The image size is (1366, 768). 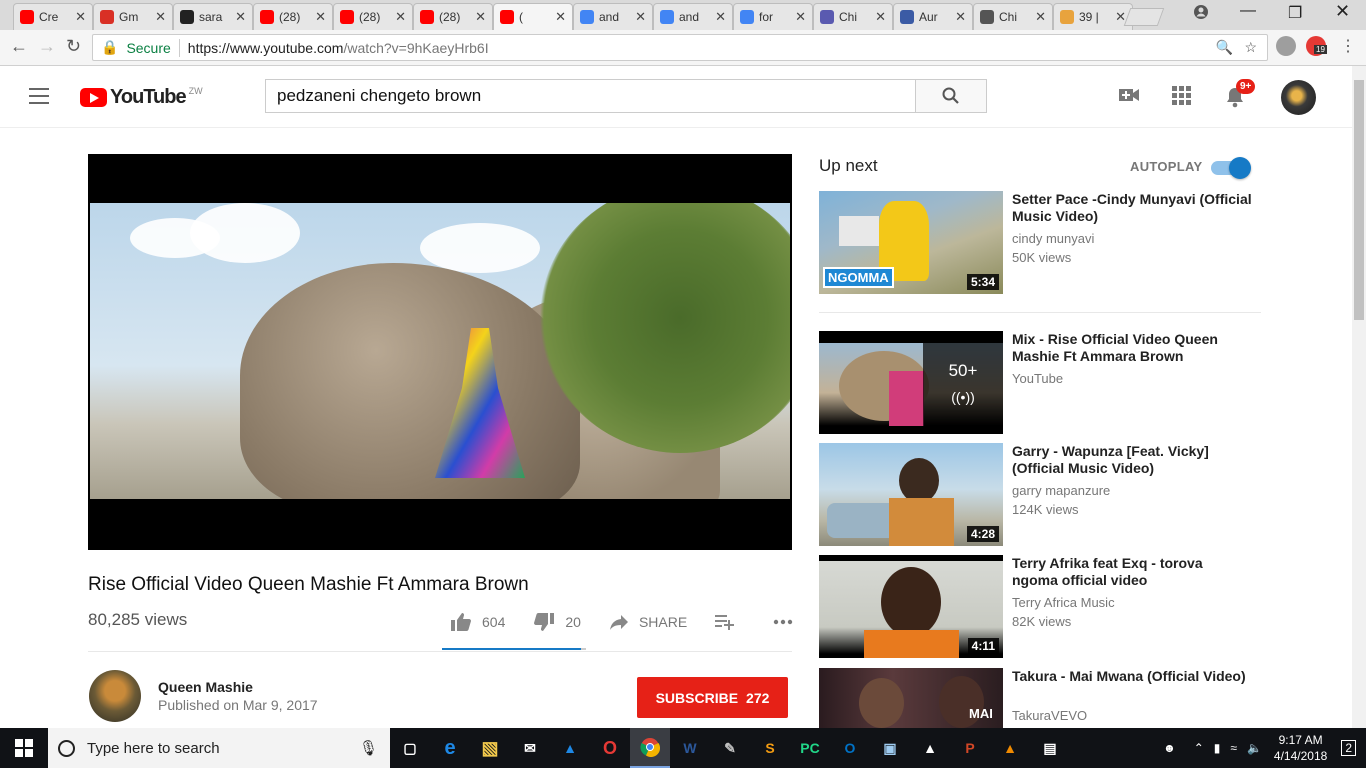 What do you see at coordinates (773, 16) in the screenshot?
I see `browser-tab: for ✕` at bounding box center [773, 16].